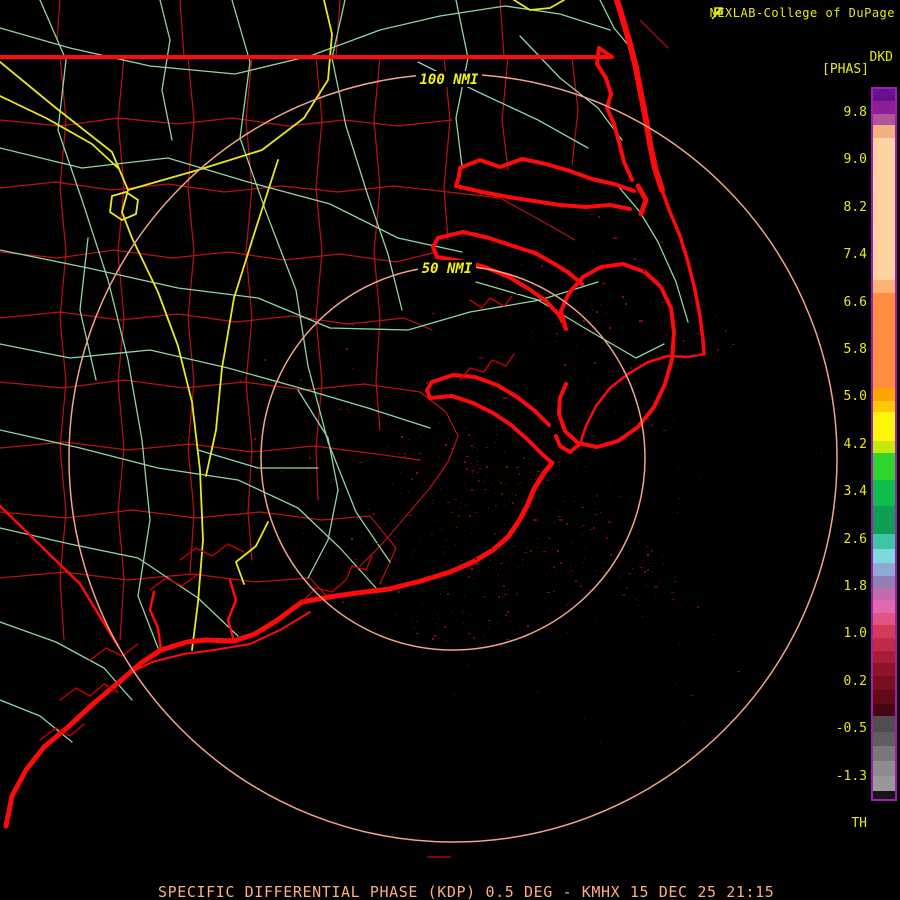 The image size is (900, 900). Describe the element at coordinates (855, 444) in the screenshot. I see `colorbar-label: 4.2` at that location.